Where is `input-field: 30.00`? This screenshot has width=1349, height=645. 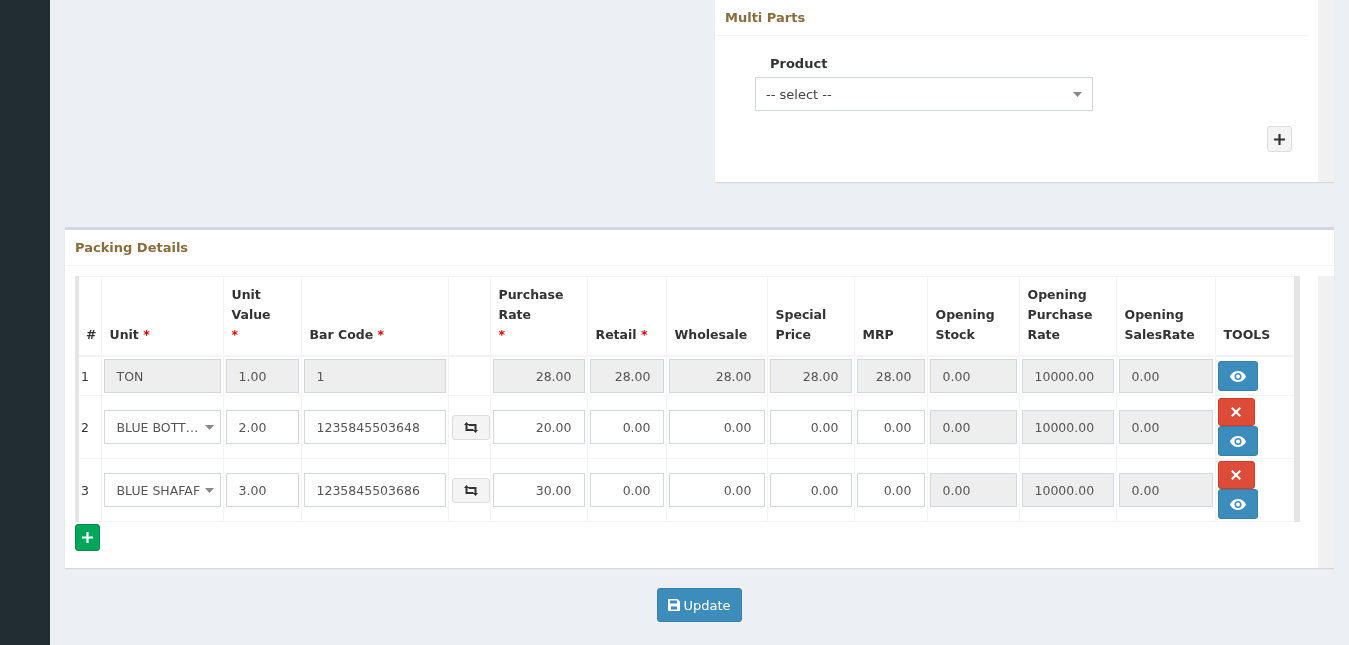 input-field: 30.00 is located at coordinates (538, 490).